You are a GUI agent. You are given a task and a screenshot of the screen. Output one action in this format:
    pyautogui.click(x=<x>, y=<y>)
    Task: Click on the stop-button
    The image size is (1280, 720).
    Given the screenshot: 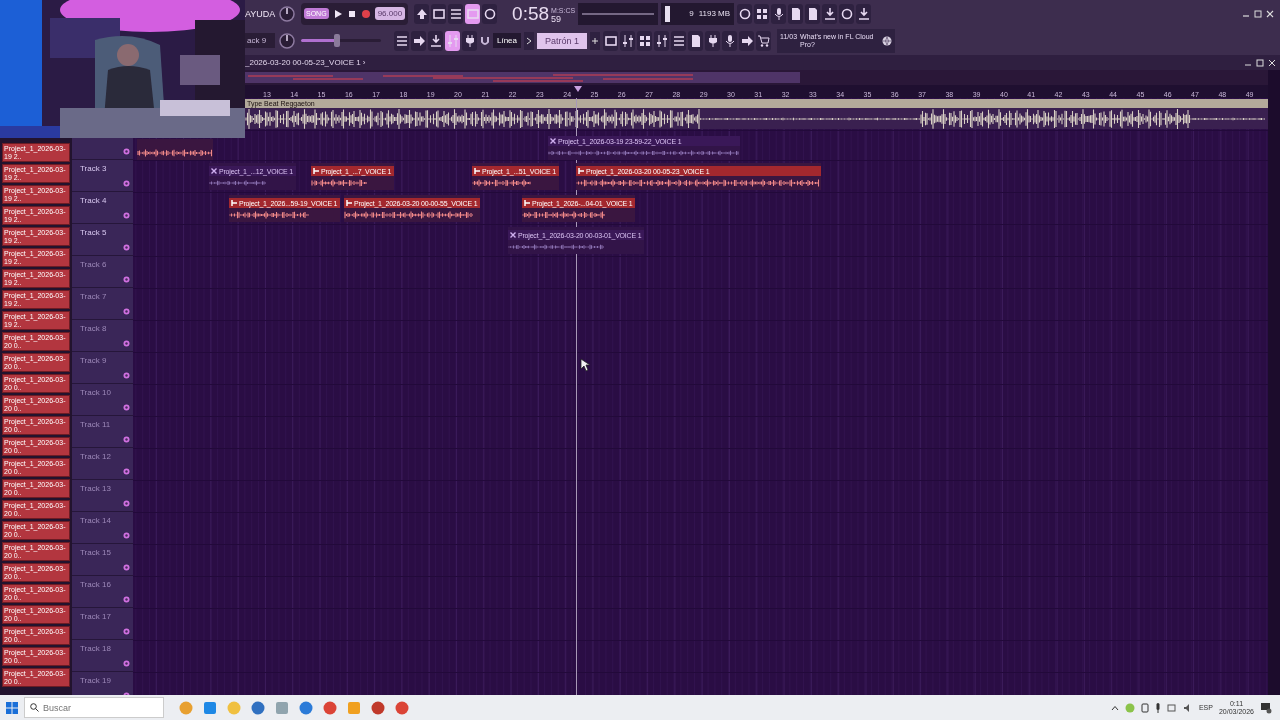 What is the action you would take?
    pyautogui.click(x=351, y=13)
    